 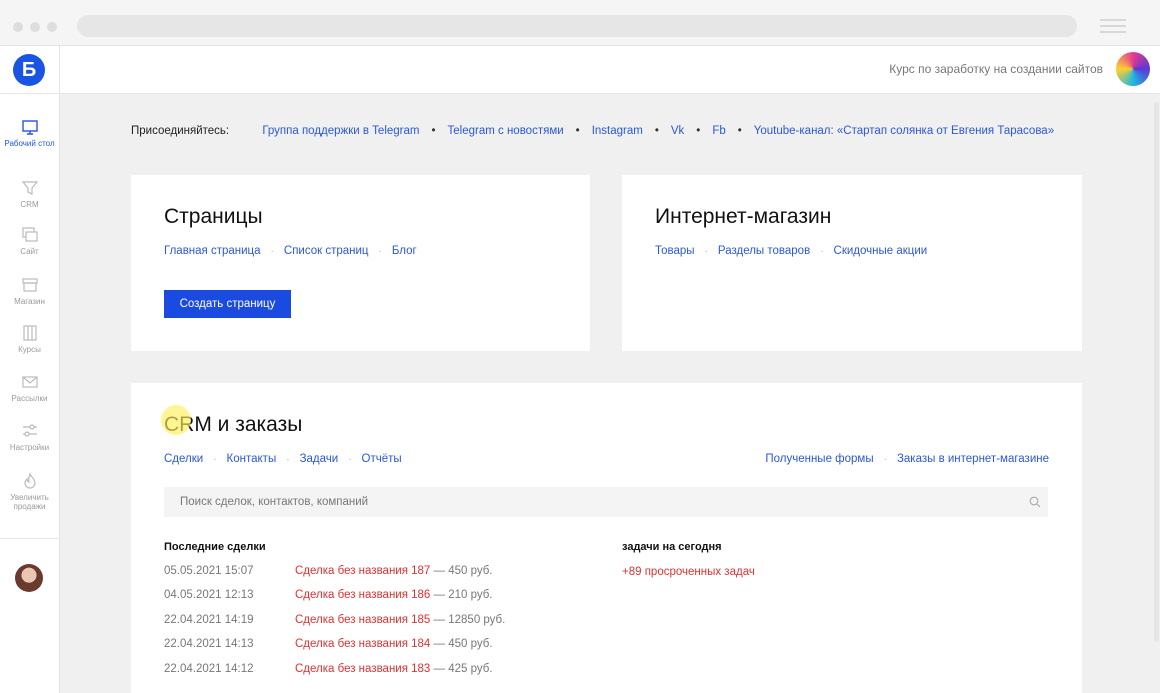 What do you see at coordinates (52, 27) in the screenshot?
I see `window-maximize-dot` at bounding box center [52, 27].